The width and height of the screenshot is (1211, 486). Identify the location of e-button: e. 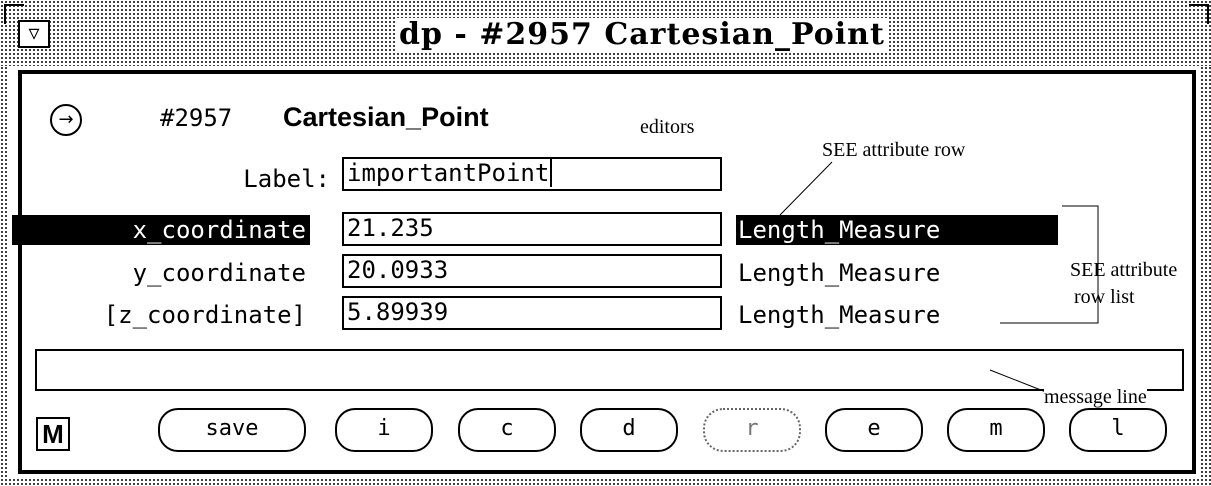
(874, 430).